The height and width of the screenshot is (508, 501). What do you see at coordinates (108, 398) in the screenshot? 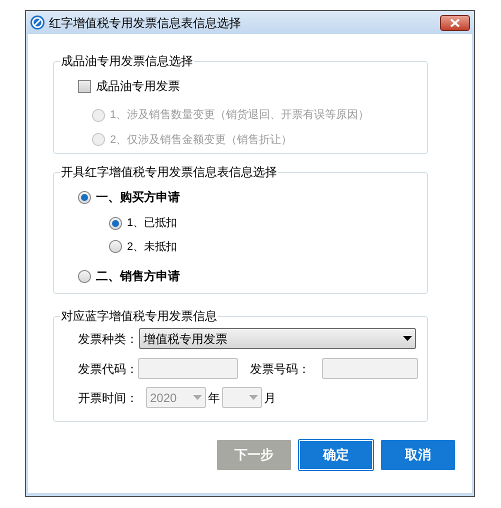
I see `field-label: 开票时间：` at bounding box center [108, 398].